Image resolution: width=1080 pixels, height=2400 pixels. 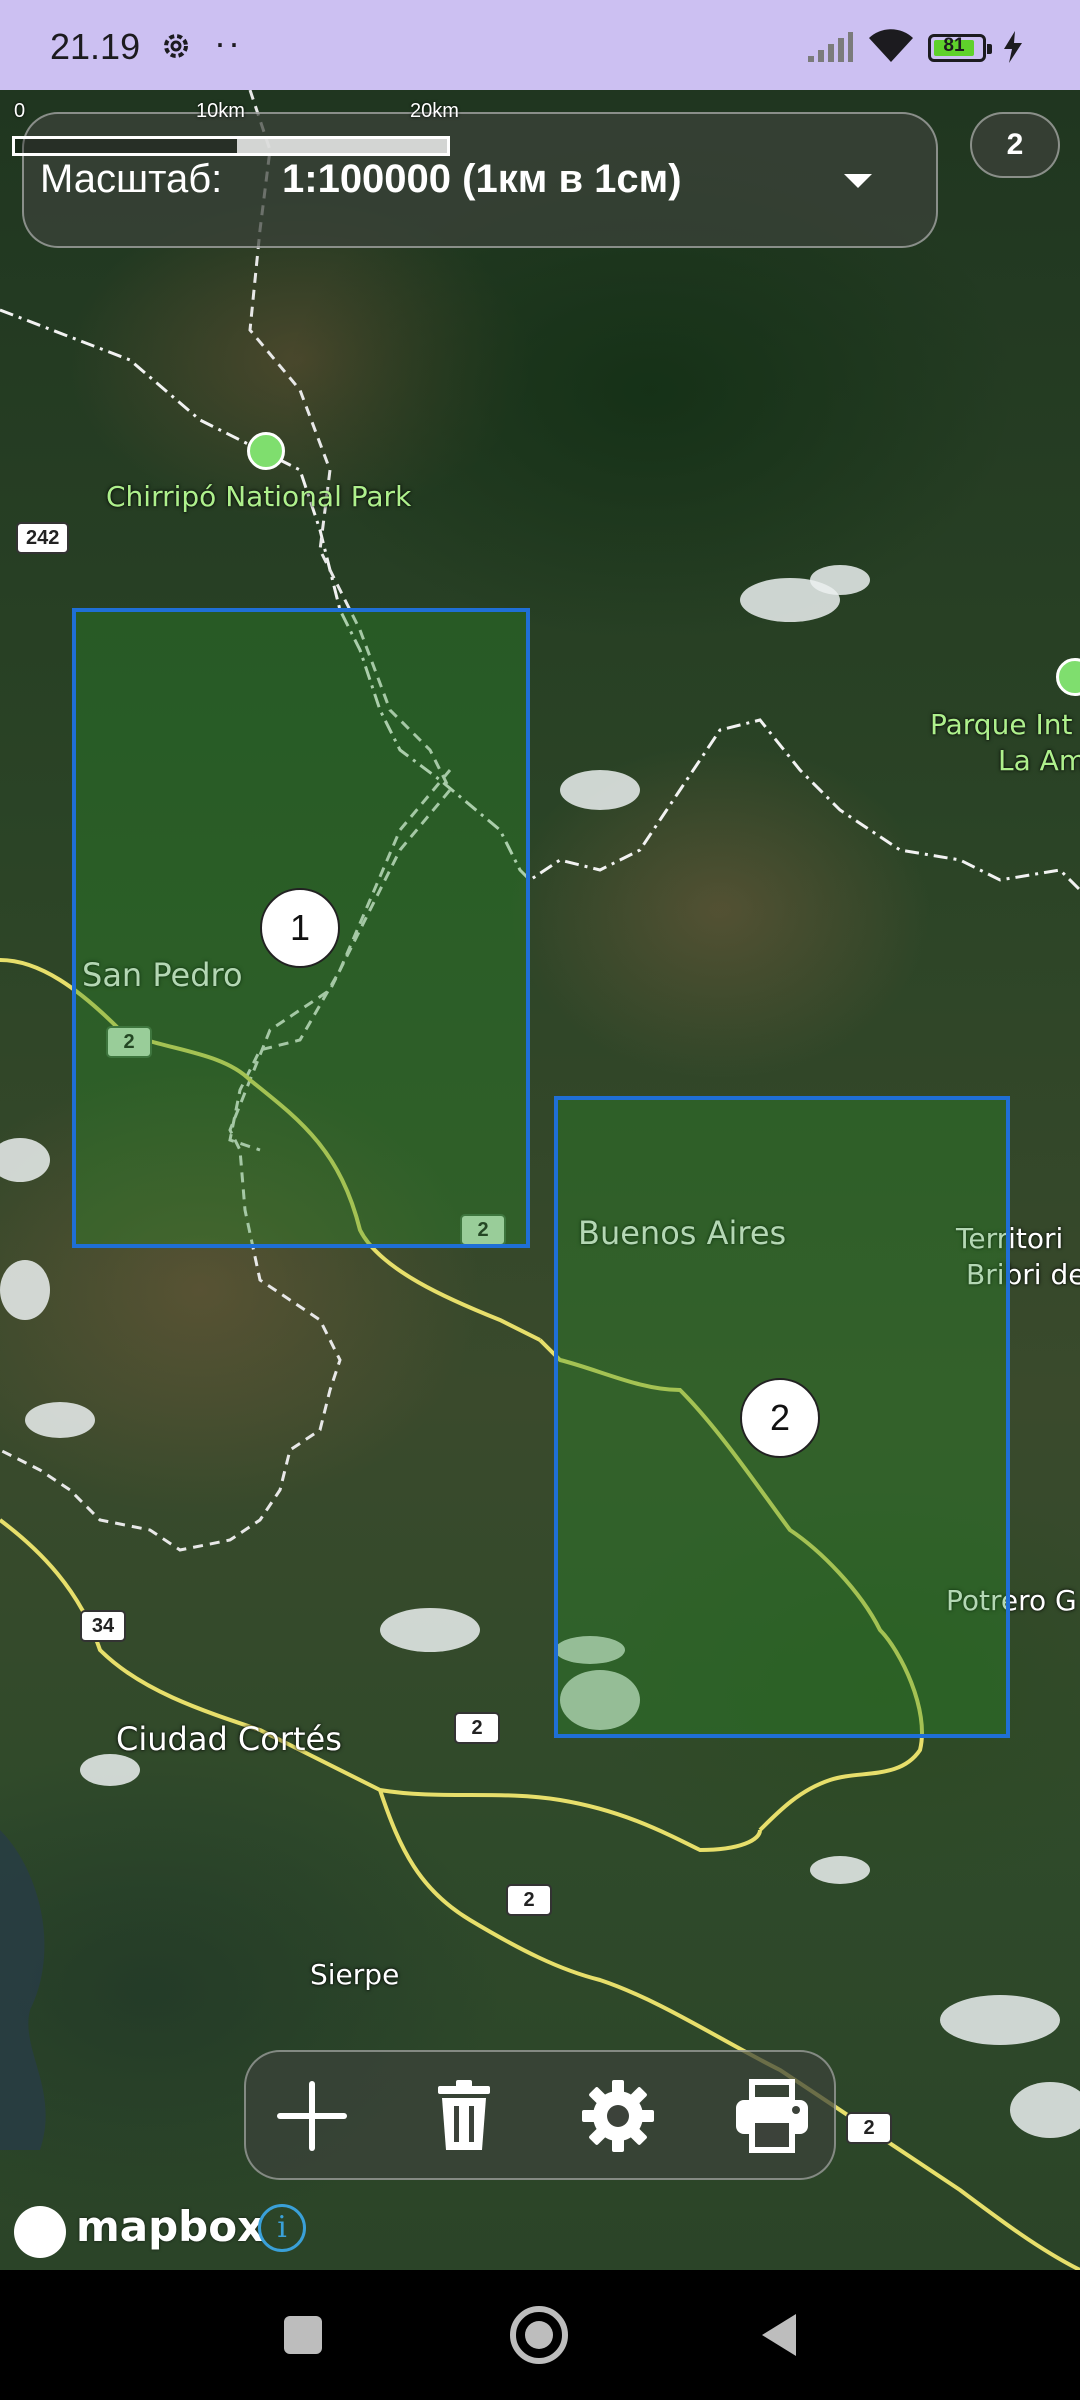 I want to click on scale-tick-10km: 10km, so click(x=220, y=111).